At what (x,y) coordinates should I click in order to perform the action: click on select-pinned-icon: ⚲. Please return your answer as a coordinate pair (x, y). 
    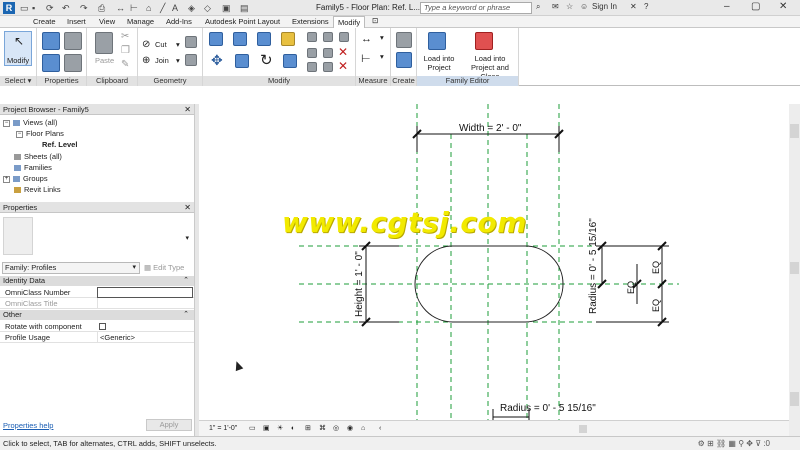
    Looking at the image, I should click on (741, 443).